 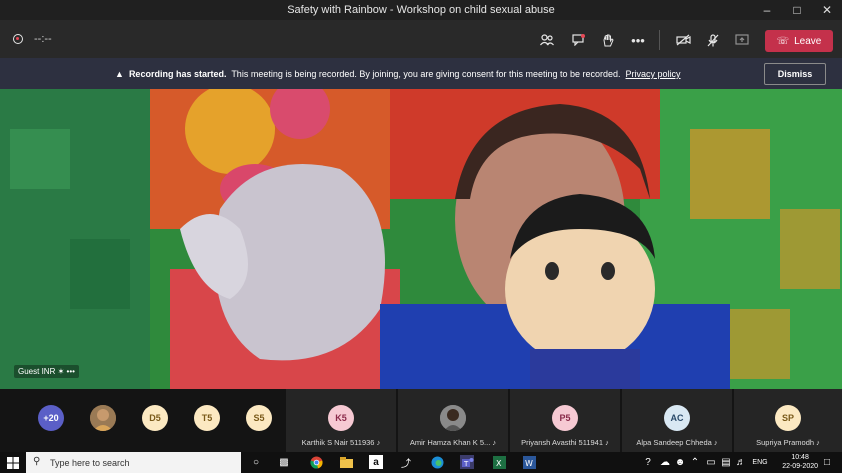 I want to click on camera-off-icon, so click(x=683, y=40).